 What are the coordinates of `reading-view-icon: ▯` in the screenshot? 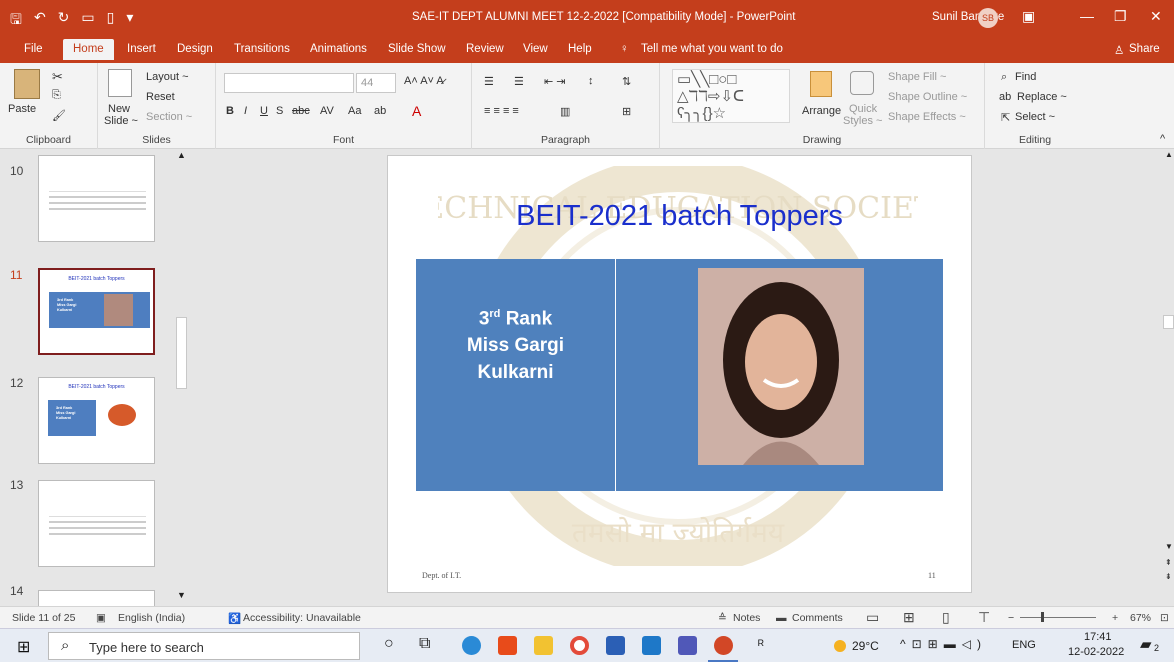 It's located at (946, 617).